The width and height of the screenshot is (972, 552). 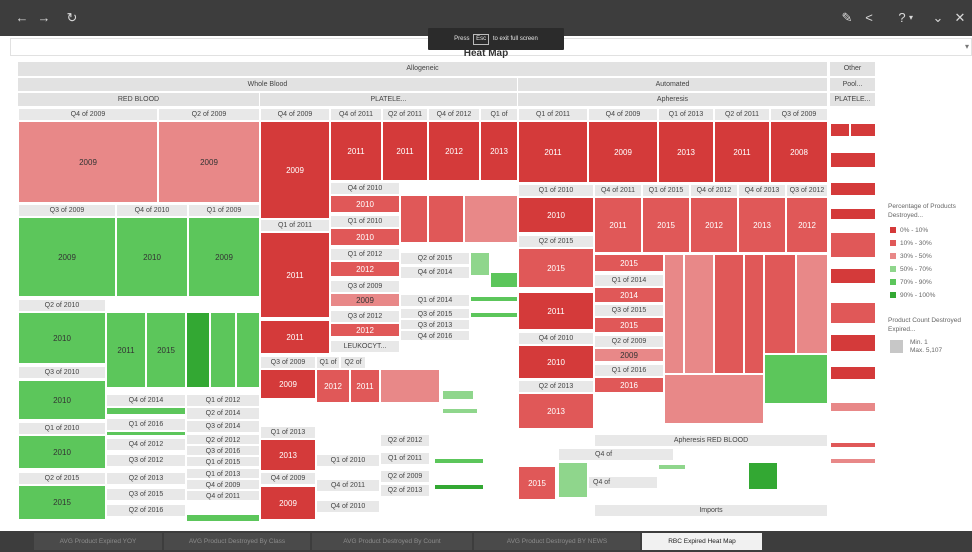 I want to click on treemap-cell: 2016, so click(x=629, y=385).